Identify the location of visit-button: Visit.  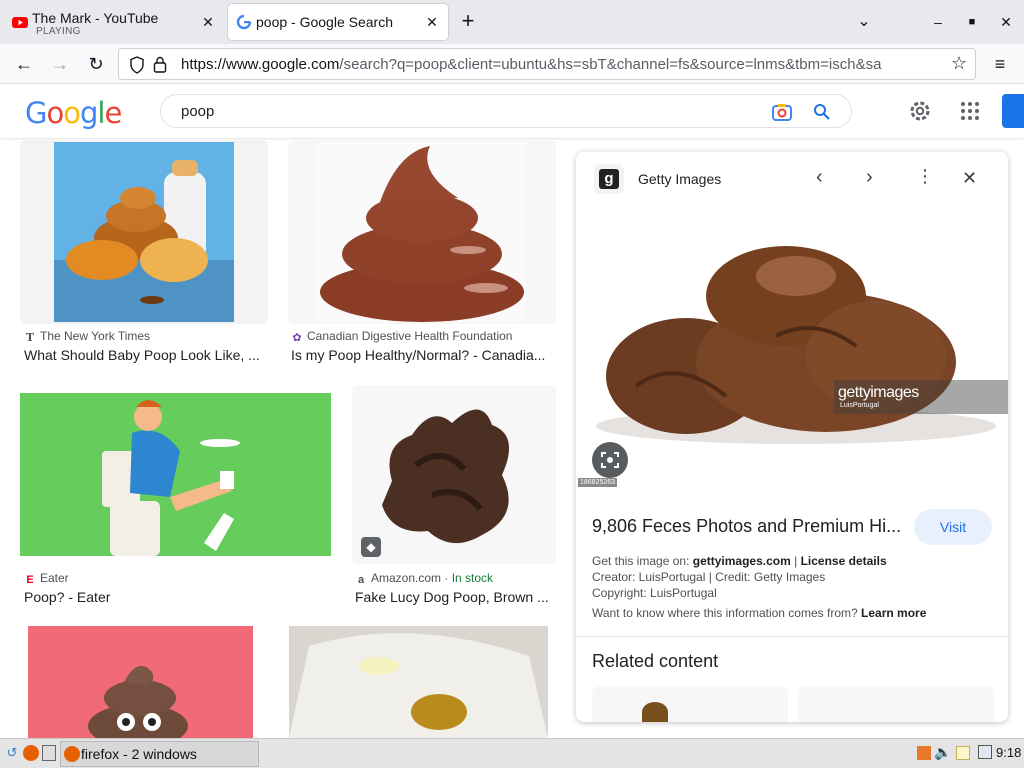
(953, 527).